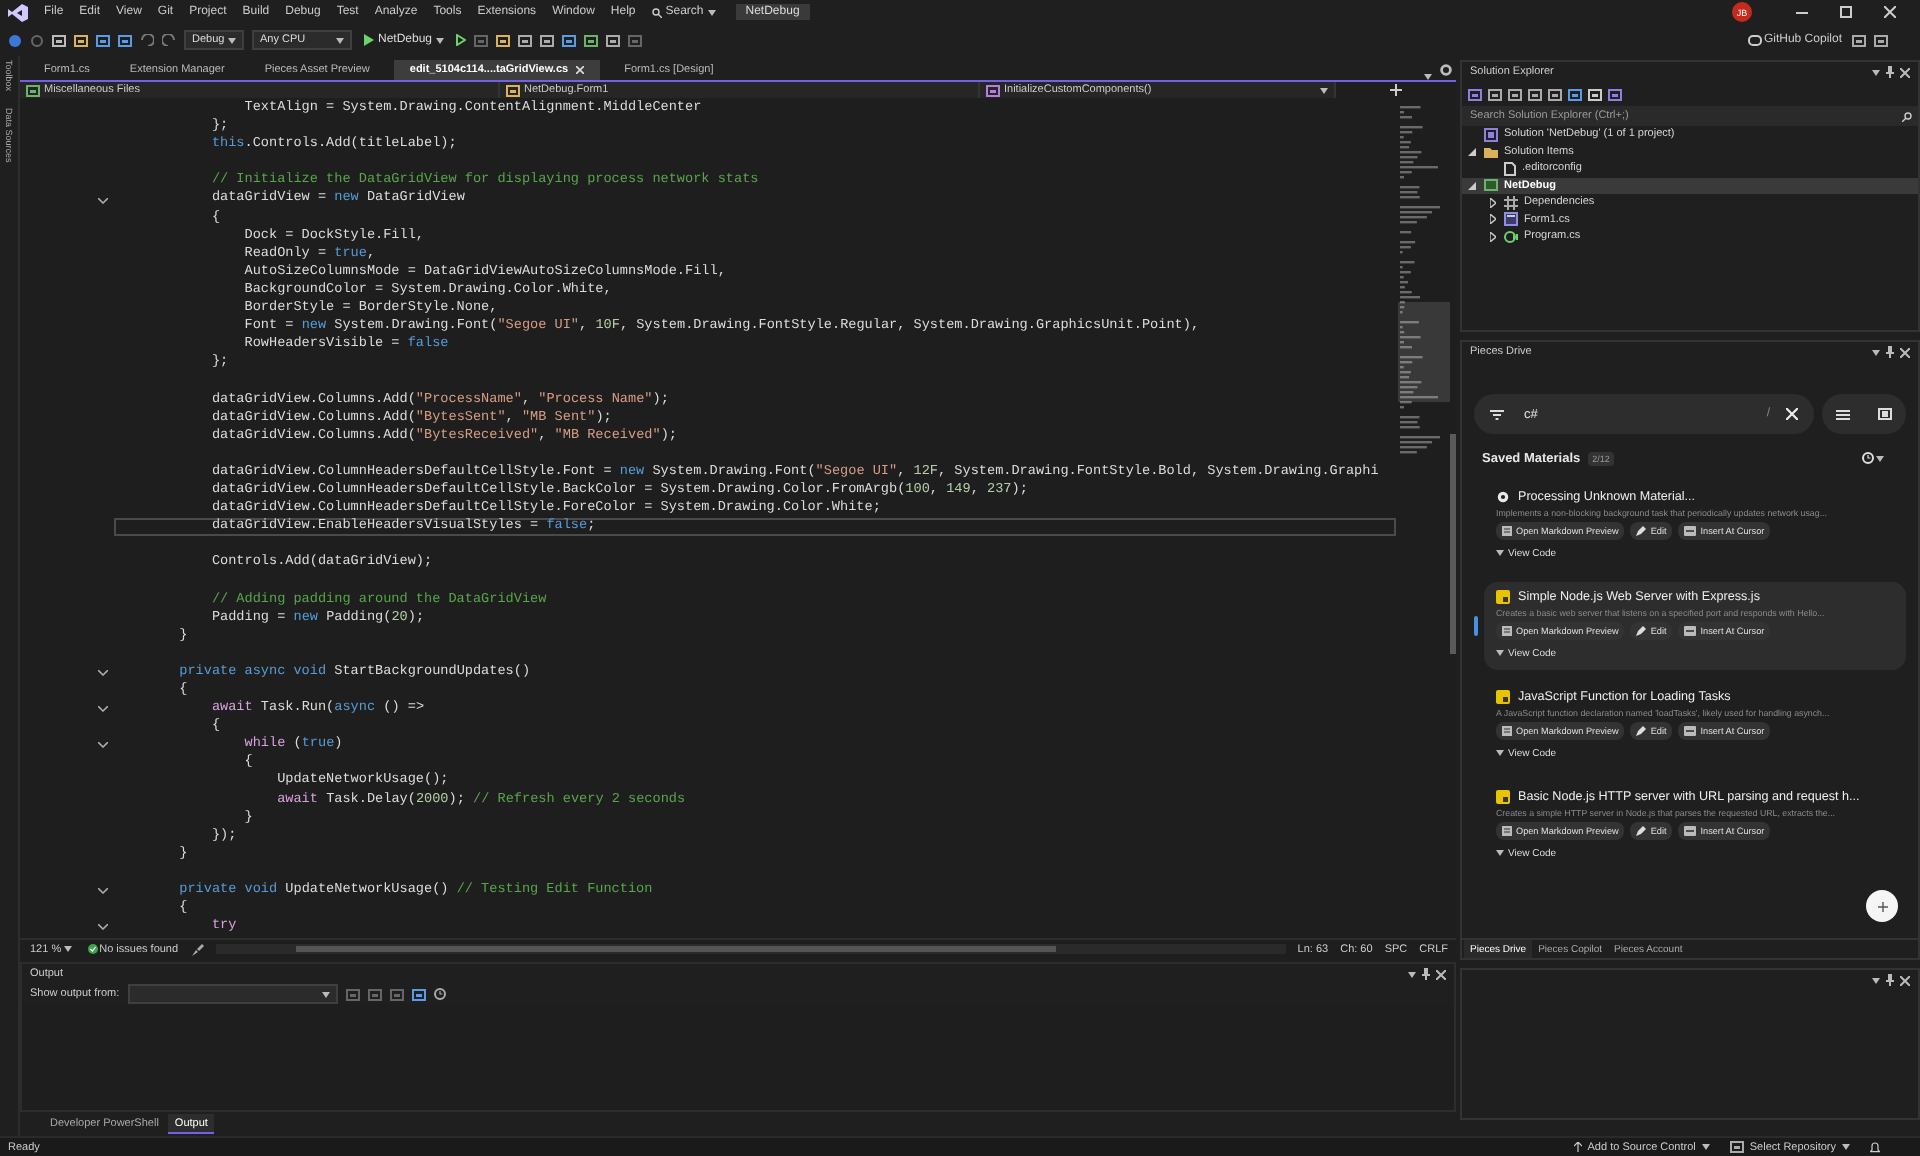 The width and height of the screenshot is (1920, 1156). Describe the element at coordinates (1491, 134) in the screenshot. I see `solution-icon` at that location.